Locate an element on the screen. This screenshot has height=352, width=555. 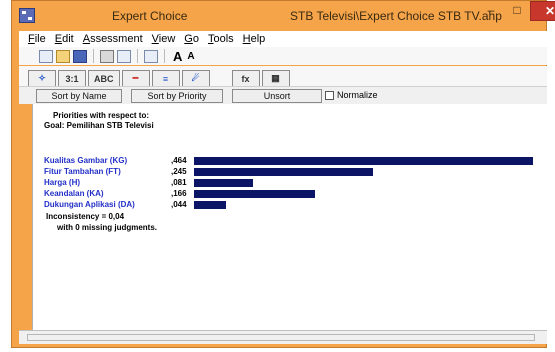
tab-icon: ABC is located at coordinates (104, 78).